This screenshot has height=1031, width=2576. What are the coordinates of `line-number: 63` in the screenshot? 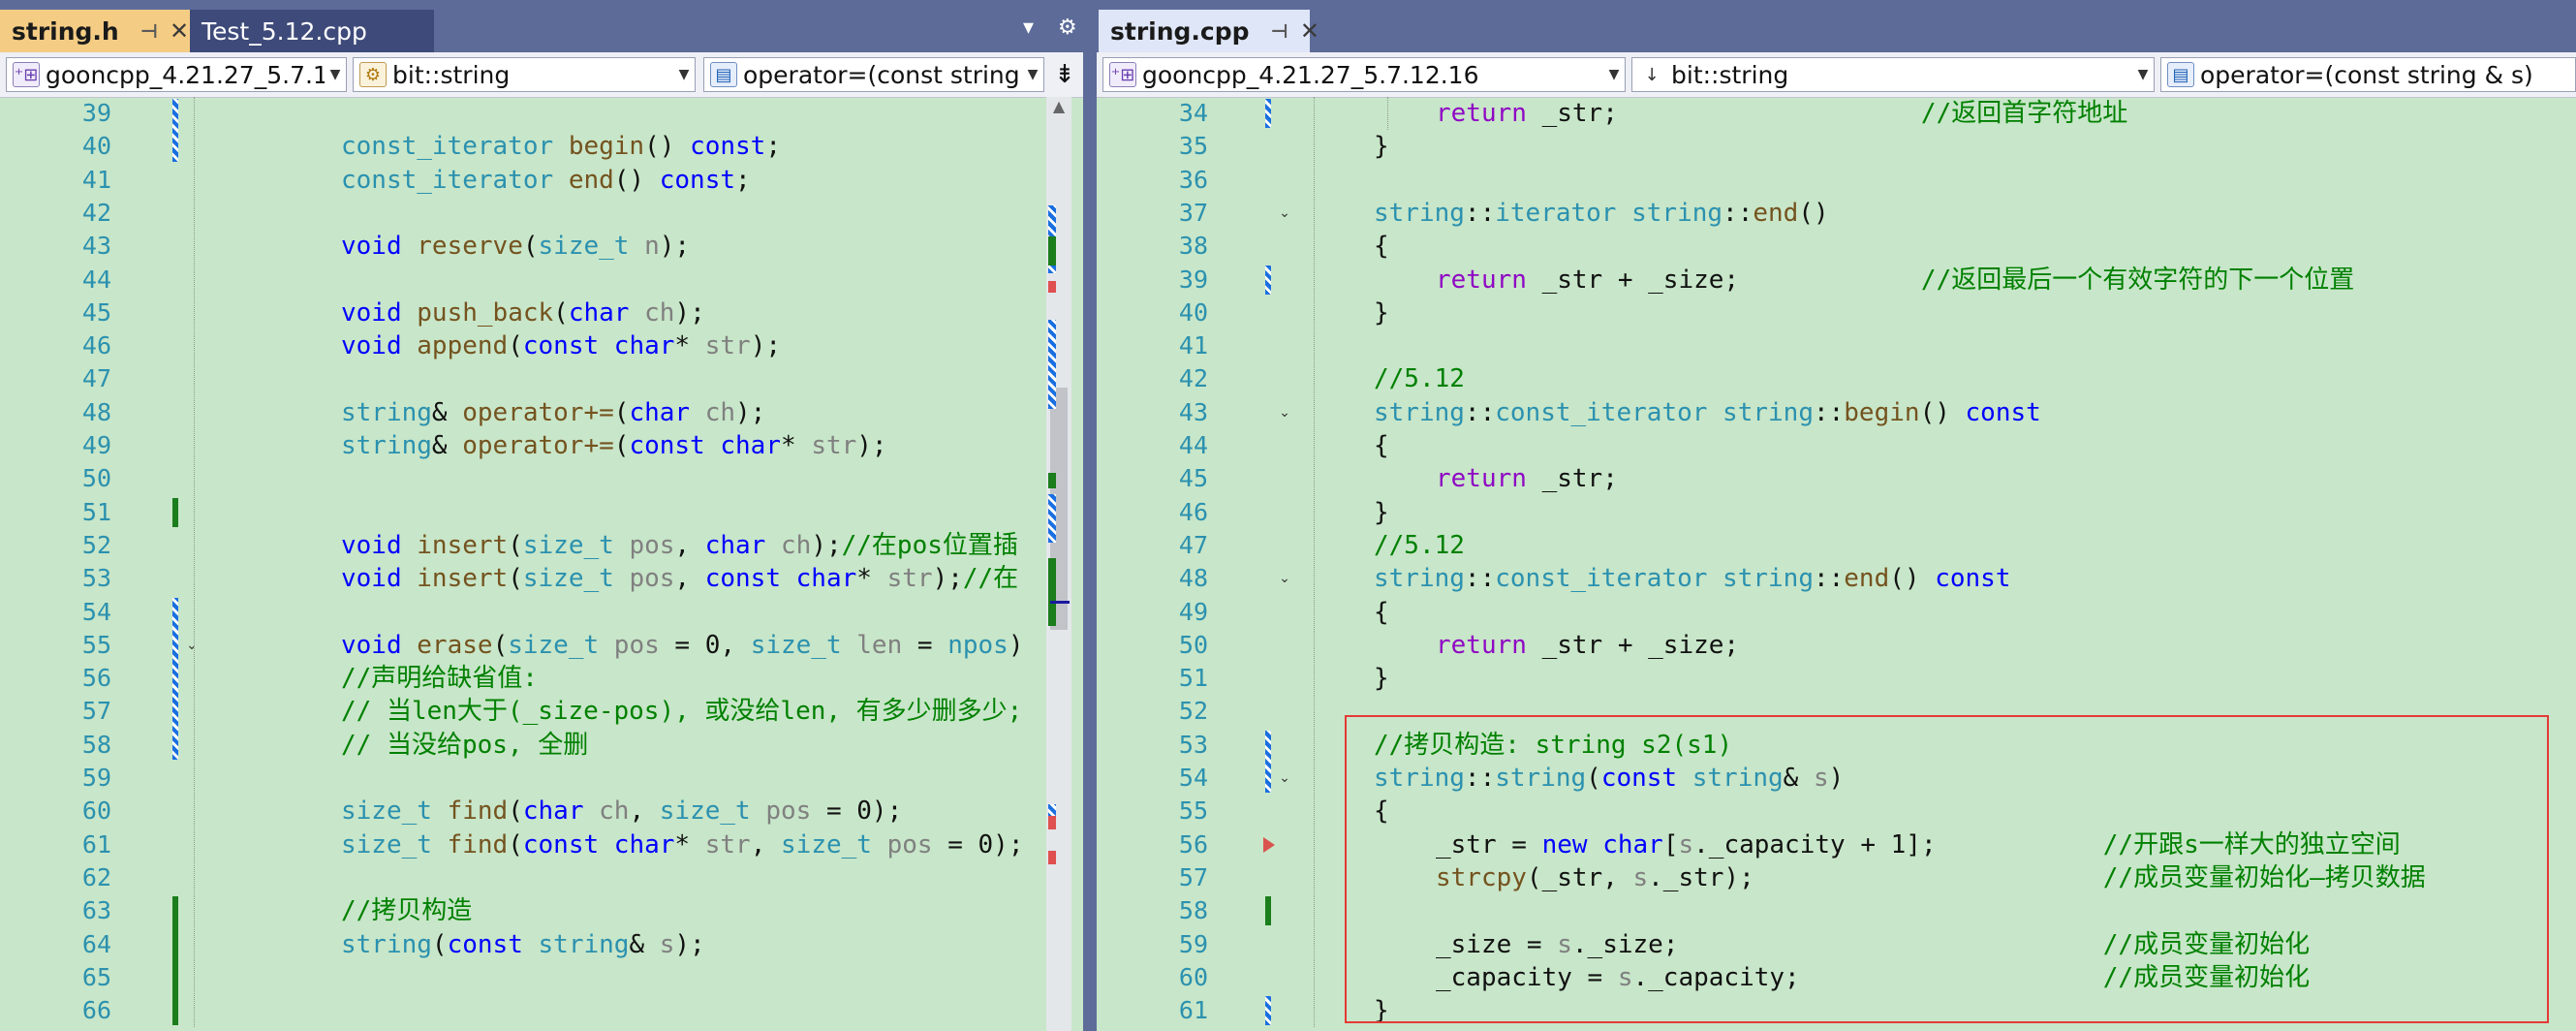 It's located at (96, 910).